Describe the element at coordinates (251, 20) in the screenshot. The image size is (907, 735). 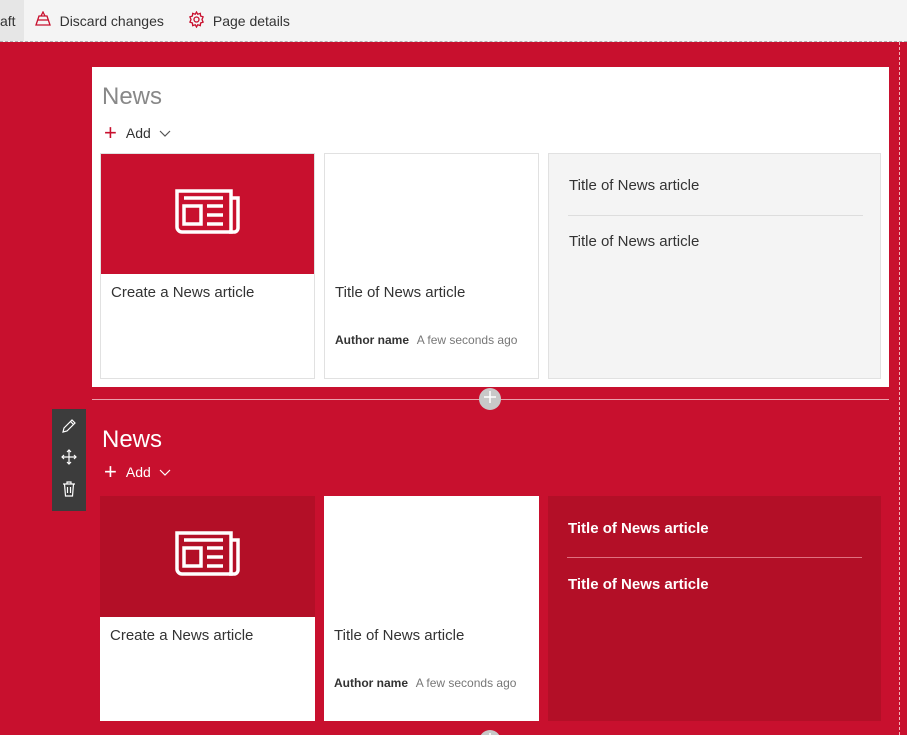
I see `page-details-label: Page details` at that location.